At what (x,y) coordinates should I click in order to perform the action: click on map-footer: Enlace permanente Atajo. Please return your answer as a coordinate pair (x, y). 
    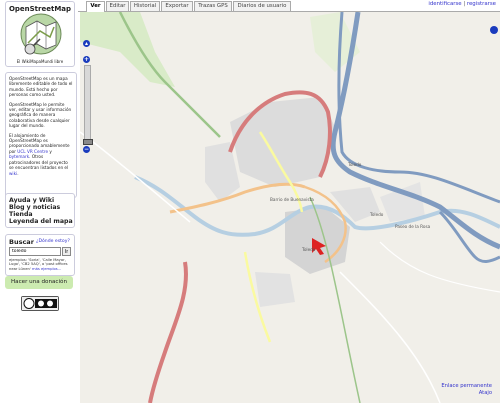
    Looking at the image, I should click on (466, 390).